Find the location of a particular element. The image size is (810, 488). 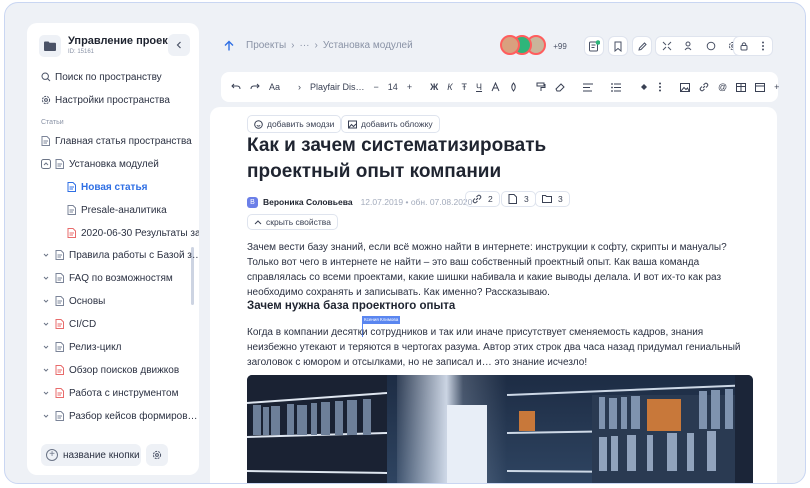

redo-icon is located at coordinates (255, 87).